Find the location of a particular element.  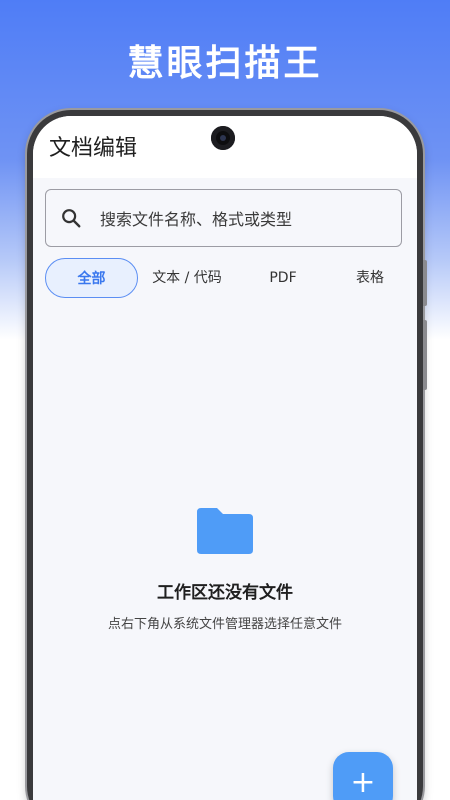

add-file-button: + is located at coordinates (363, 776).